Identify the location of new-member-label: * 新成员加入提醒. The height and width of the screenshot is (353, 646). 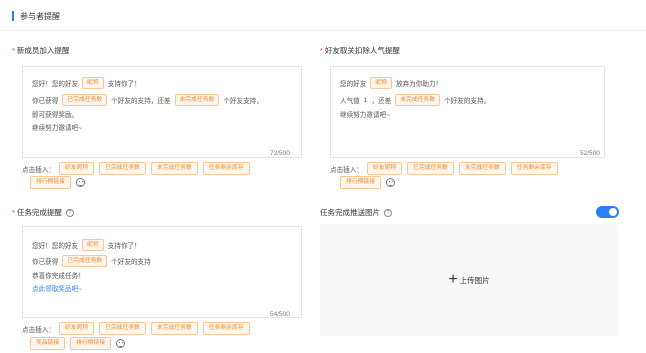
(41, 50).